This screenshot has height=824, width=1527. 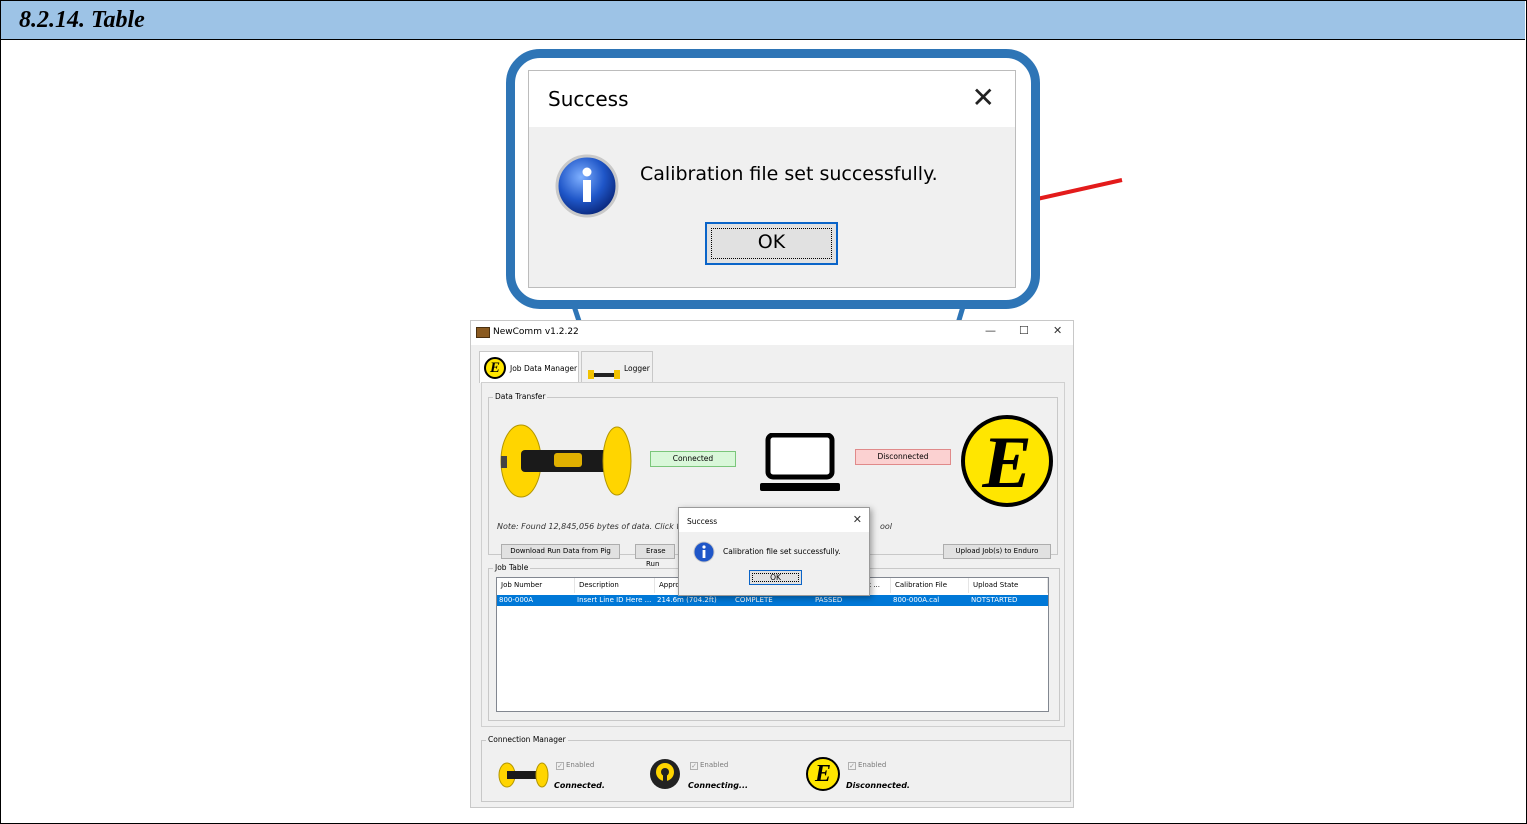 What do you see at coordinates (512, 567) in the screenshot?
I see `group-label: Job Table` at bounding box center [512, 567].